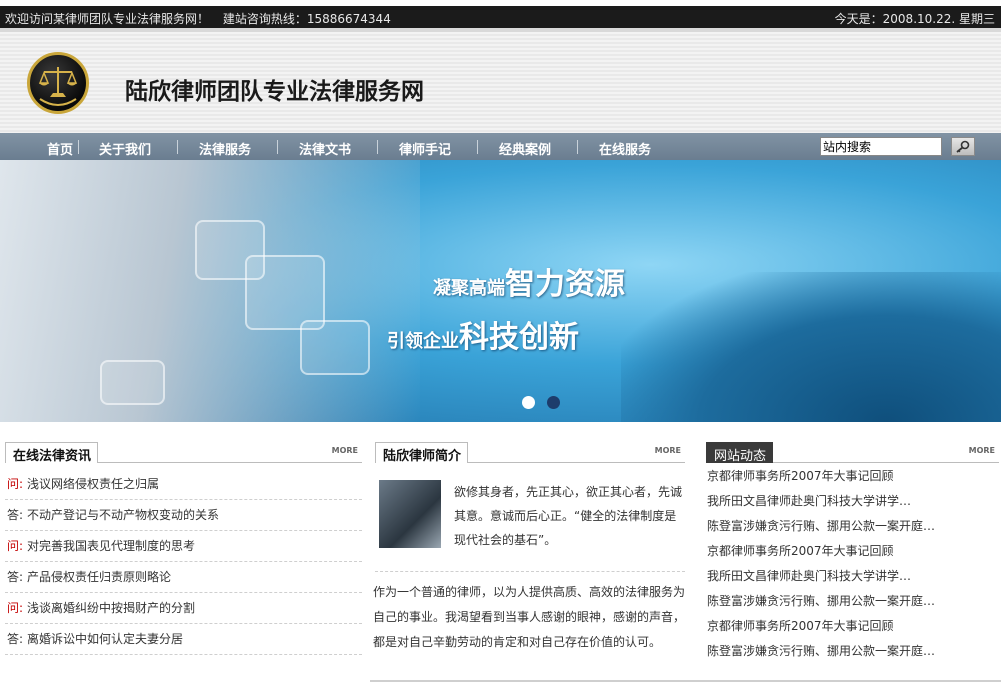  I want to click on scales-logo-icon, so click(58, 83).